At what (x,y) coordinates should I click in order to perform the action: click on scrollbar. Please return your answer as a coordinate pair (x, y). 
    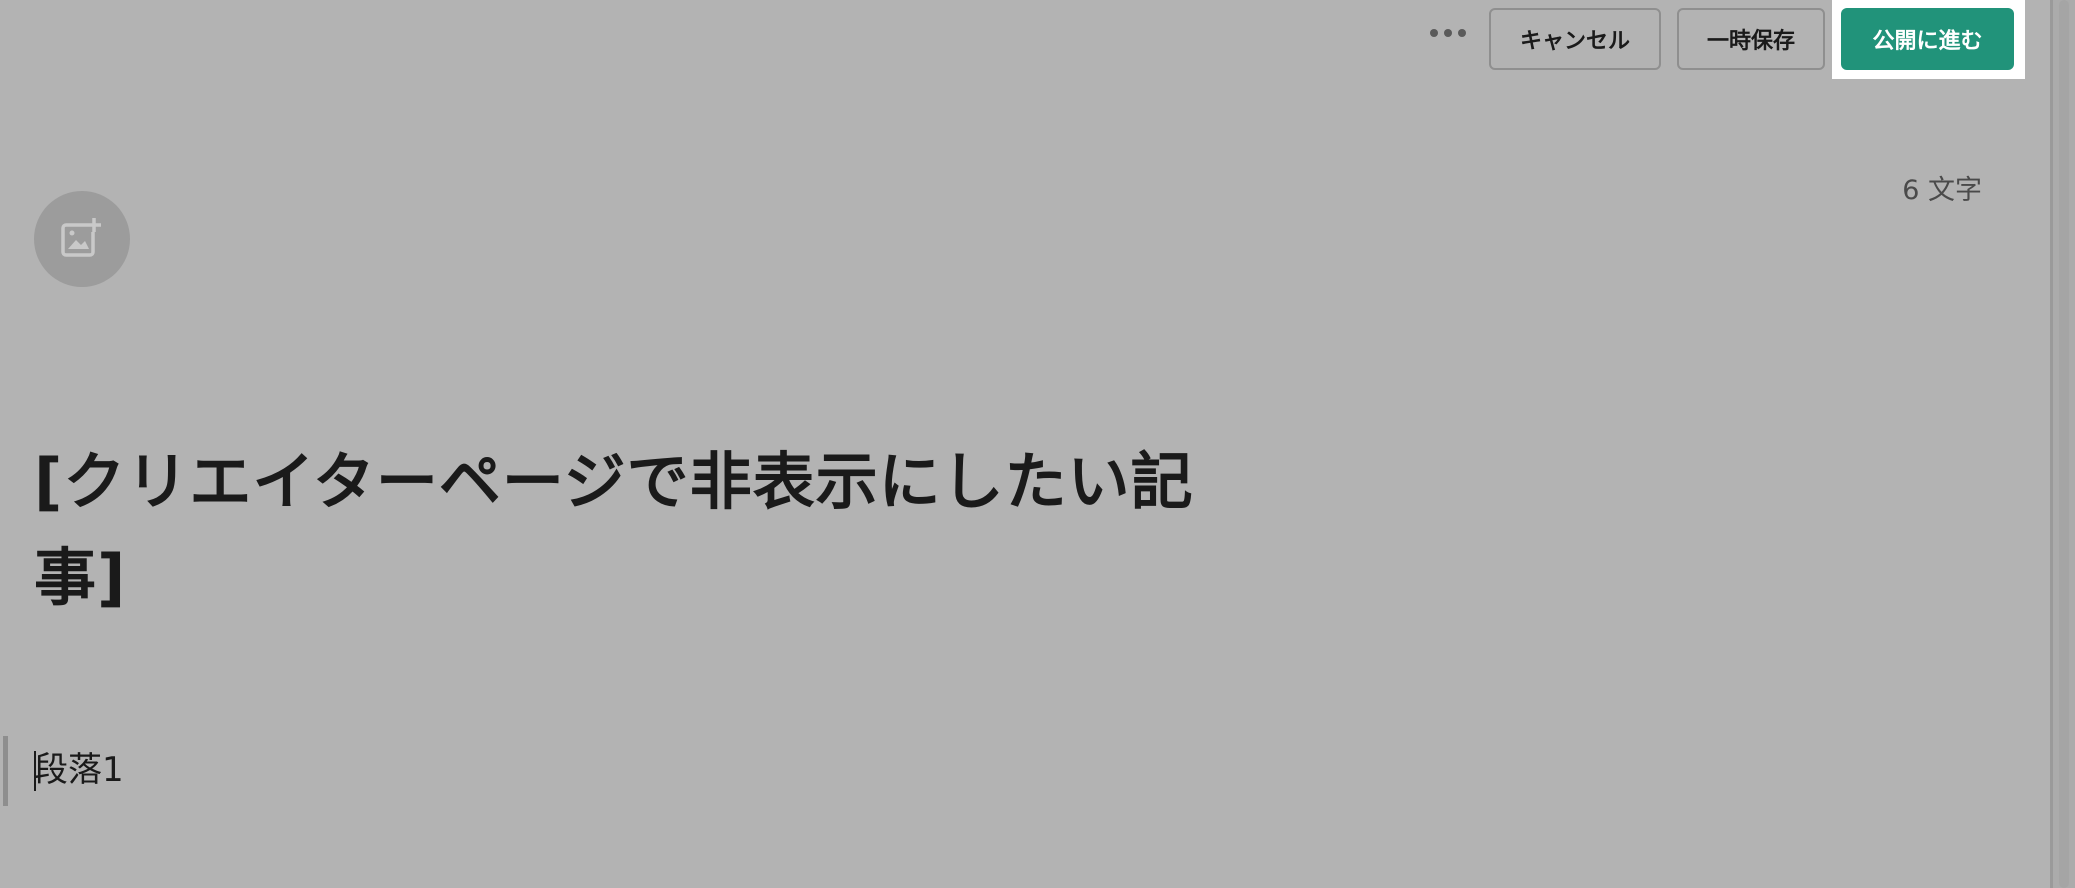
    Looking at the image, I should click on (2062, 444).